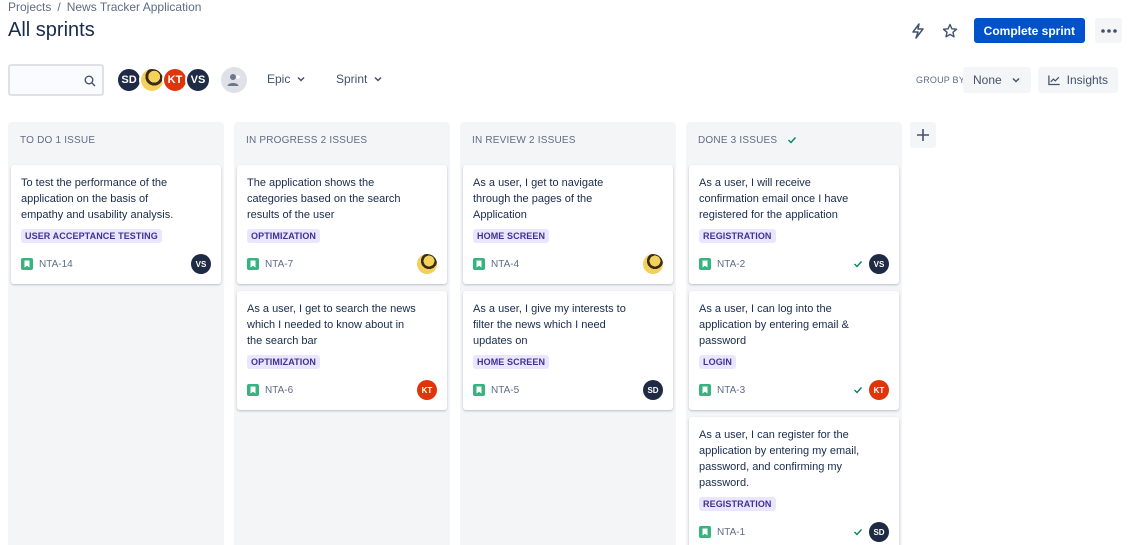 Image resolution: width=1134 pixels, height=545 pixels. Describe the element at coordinates (279, 264) in the screenshot. I see `issue-key: NTA-7` at that location.